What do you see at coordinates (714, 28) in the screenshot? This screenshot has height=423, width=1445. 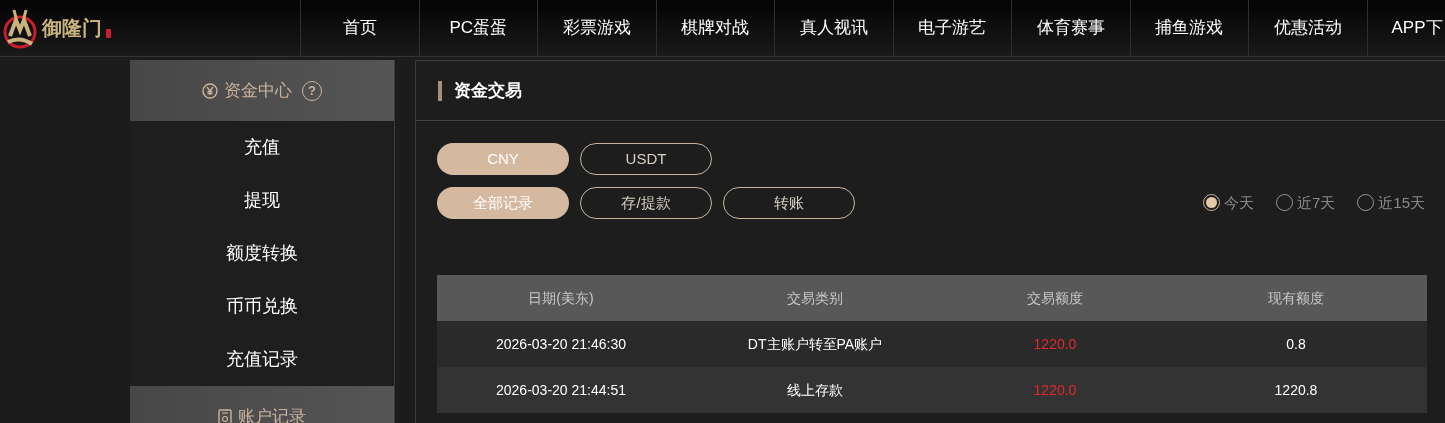 I see `nav-link: 棋牌对战` at bounding box center [714, 28].